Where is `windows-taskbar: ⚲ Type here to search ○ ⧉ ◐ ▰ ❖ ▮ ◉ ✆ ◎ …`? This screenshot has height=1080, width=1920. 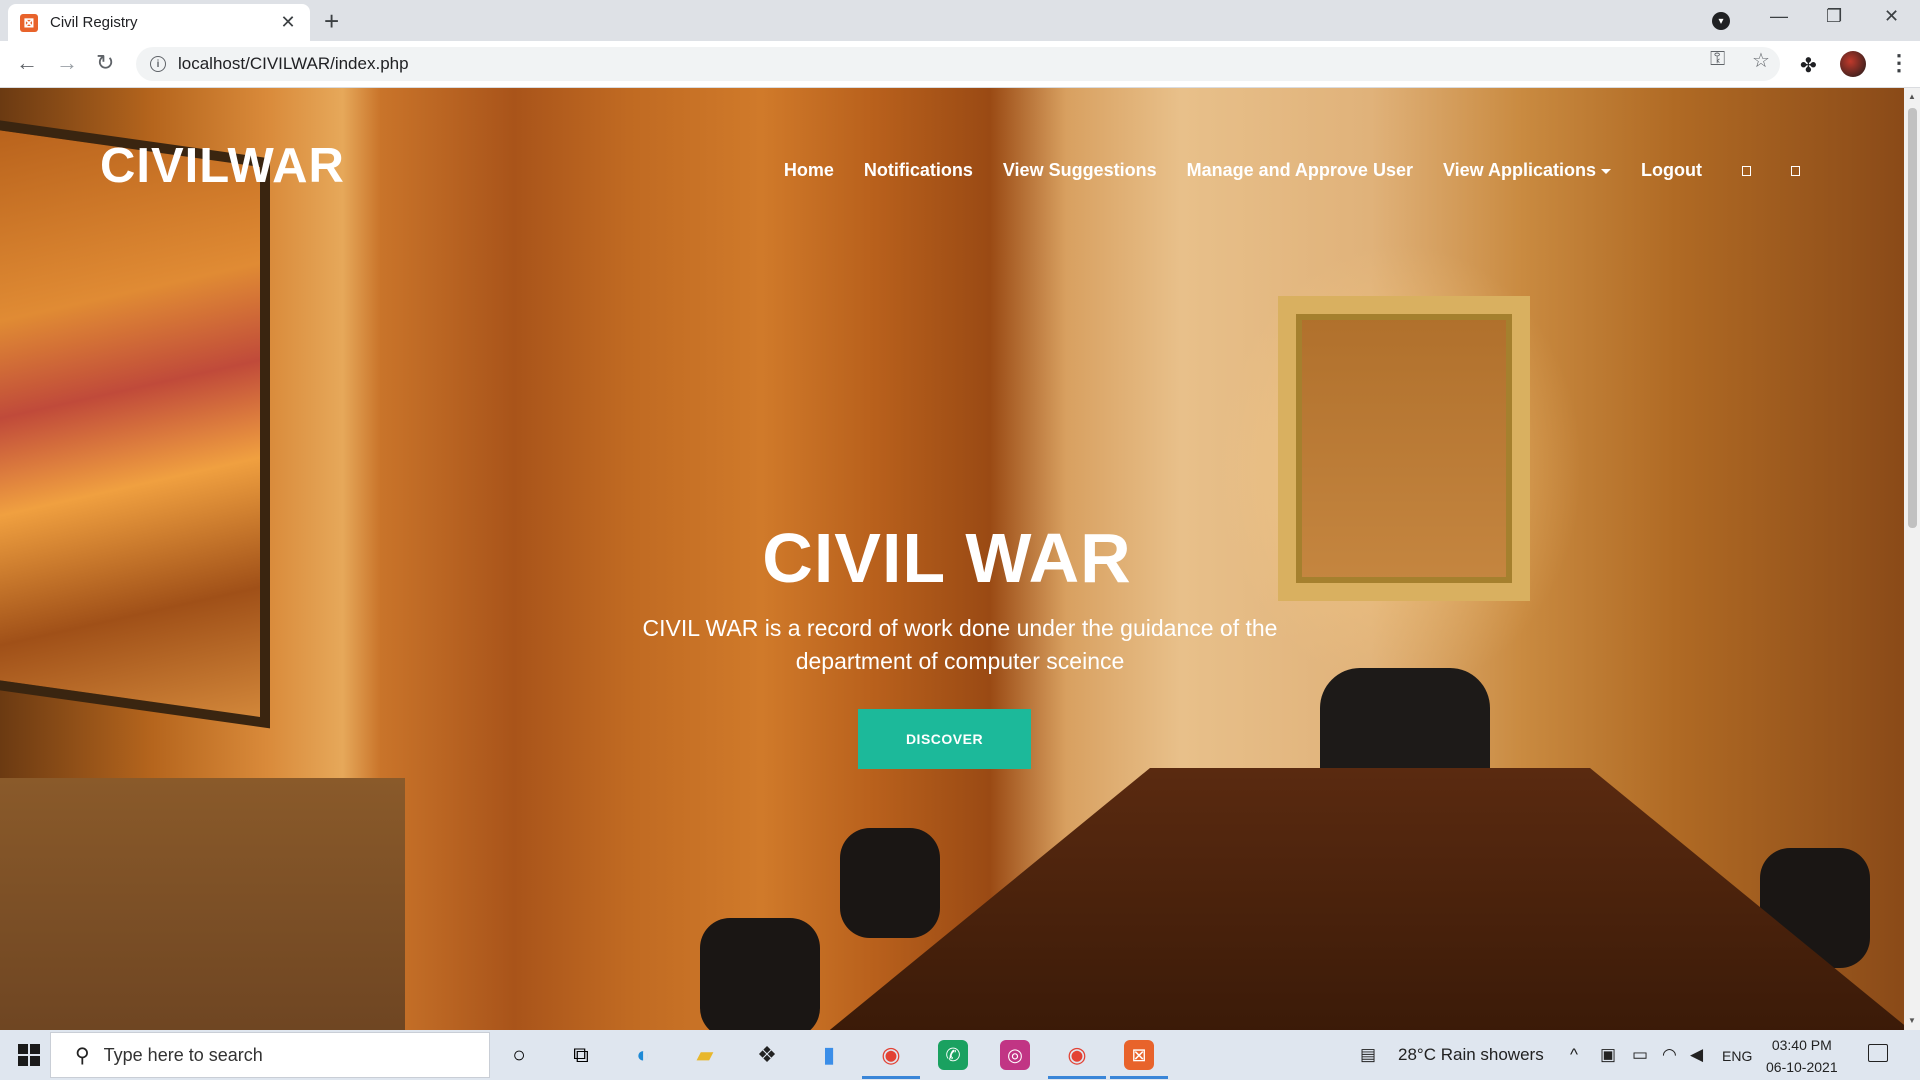
windows-taskbar: ⚲ Type here to search ○ ⧉ ◐ ▰ ❖ ▮ ◉ ✆ ◎ … is located at coordinates (960, 1055).